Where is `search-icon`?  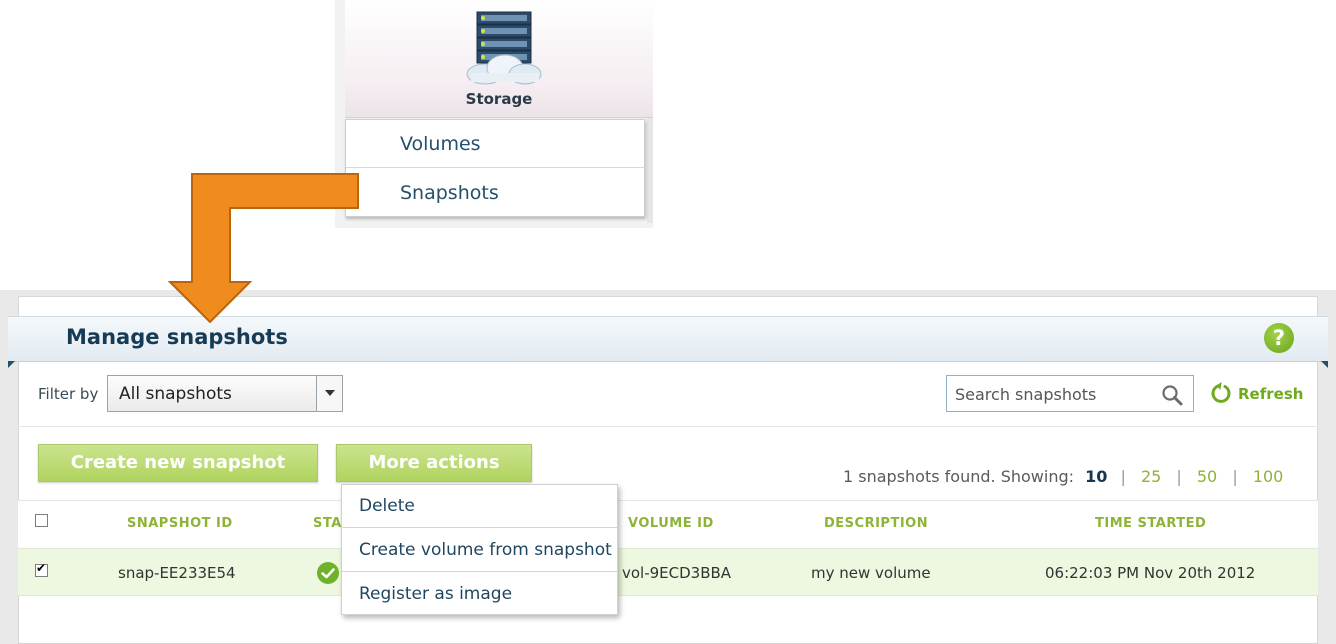
search-icon is located at coordinates (1172, 395).